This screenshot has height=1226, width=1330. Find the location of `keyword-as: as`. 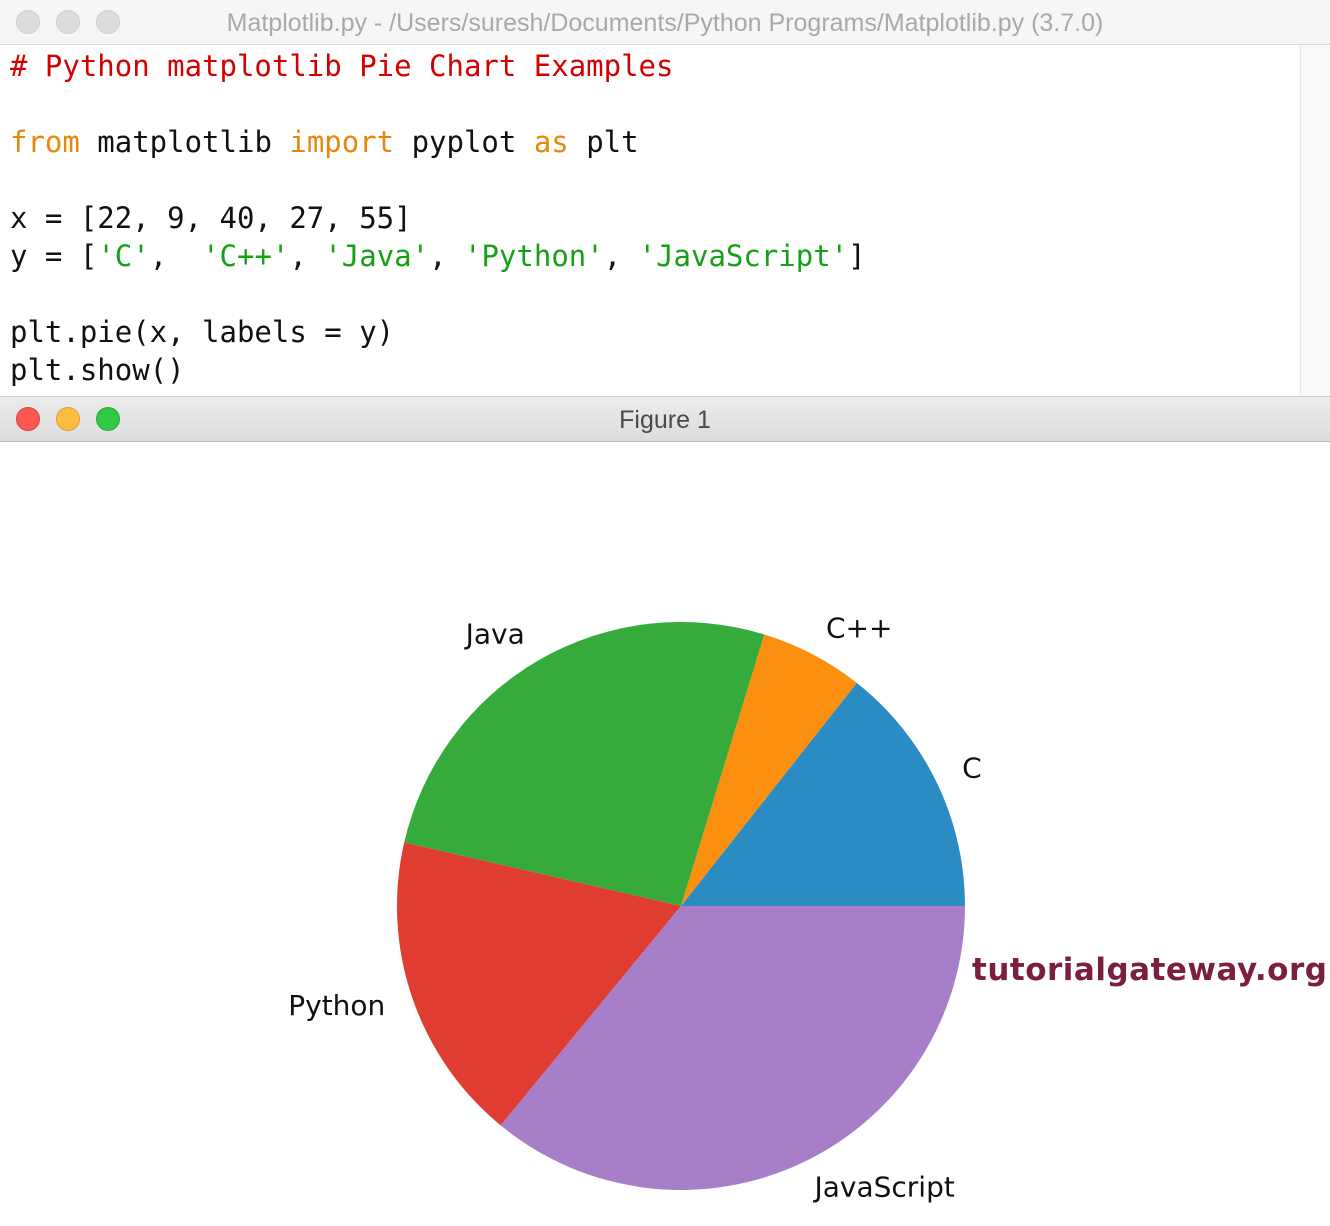

keyword-as: as is located at coordinates (551, 142).